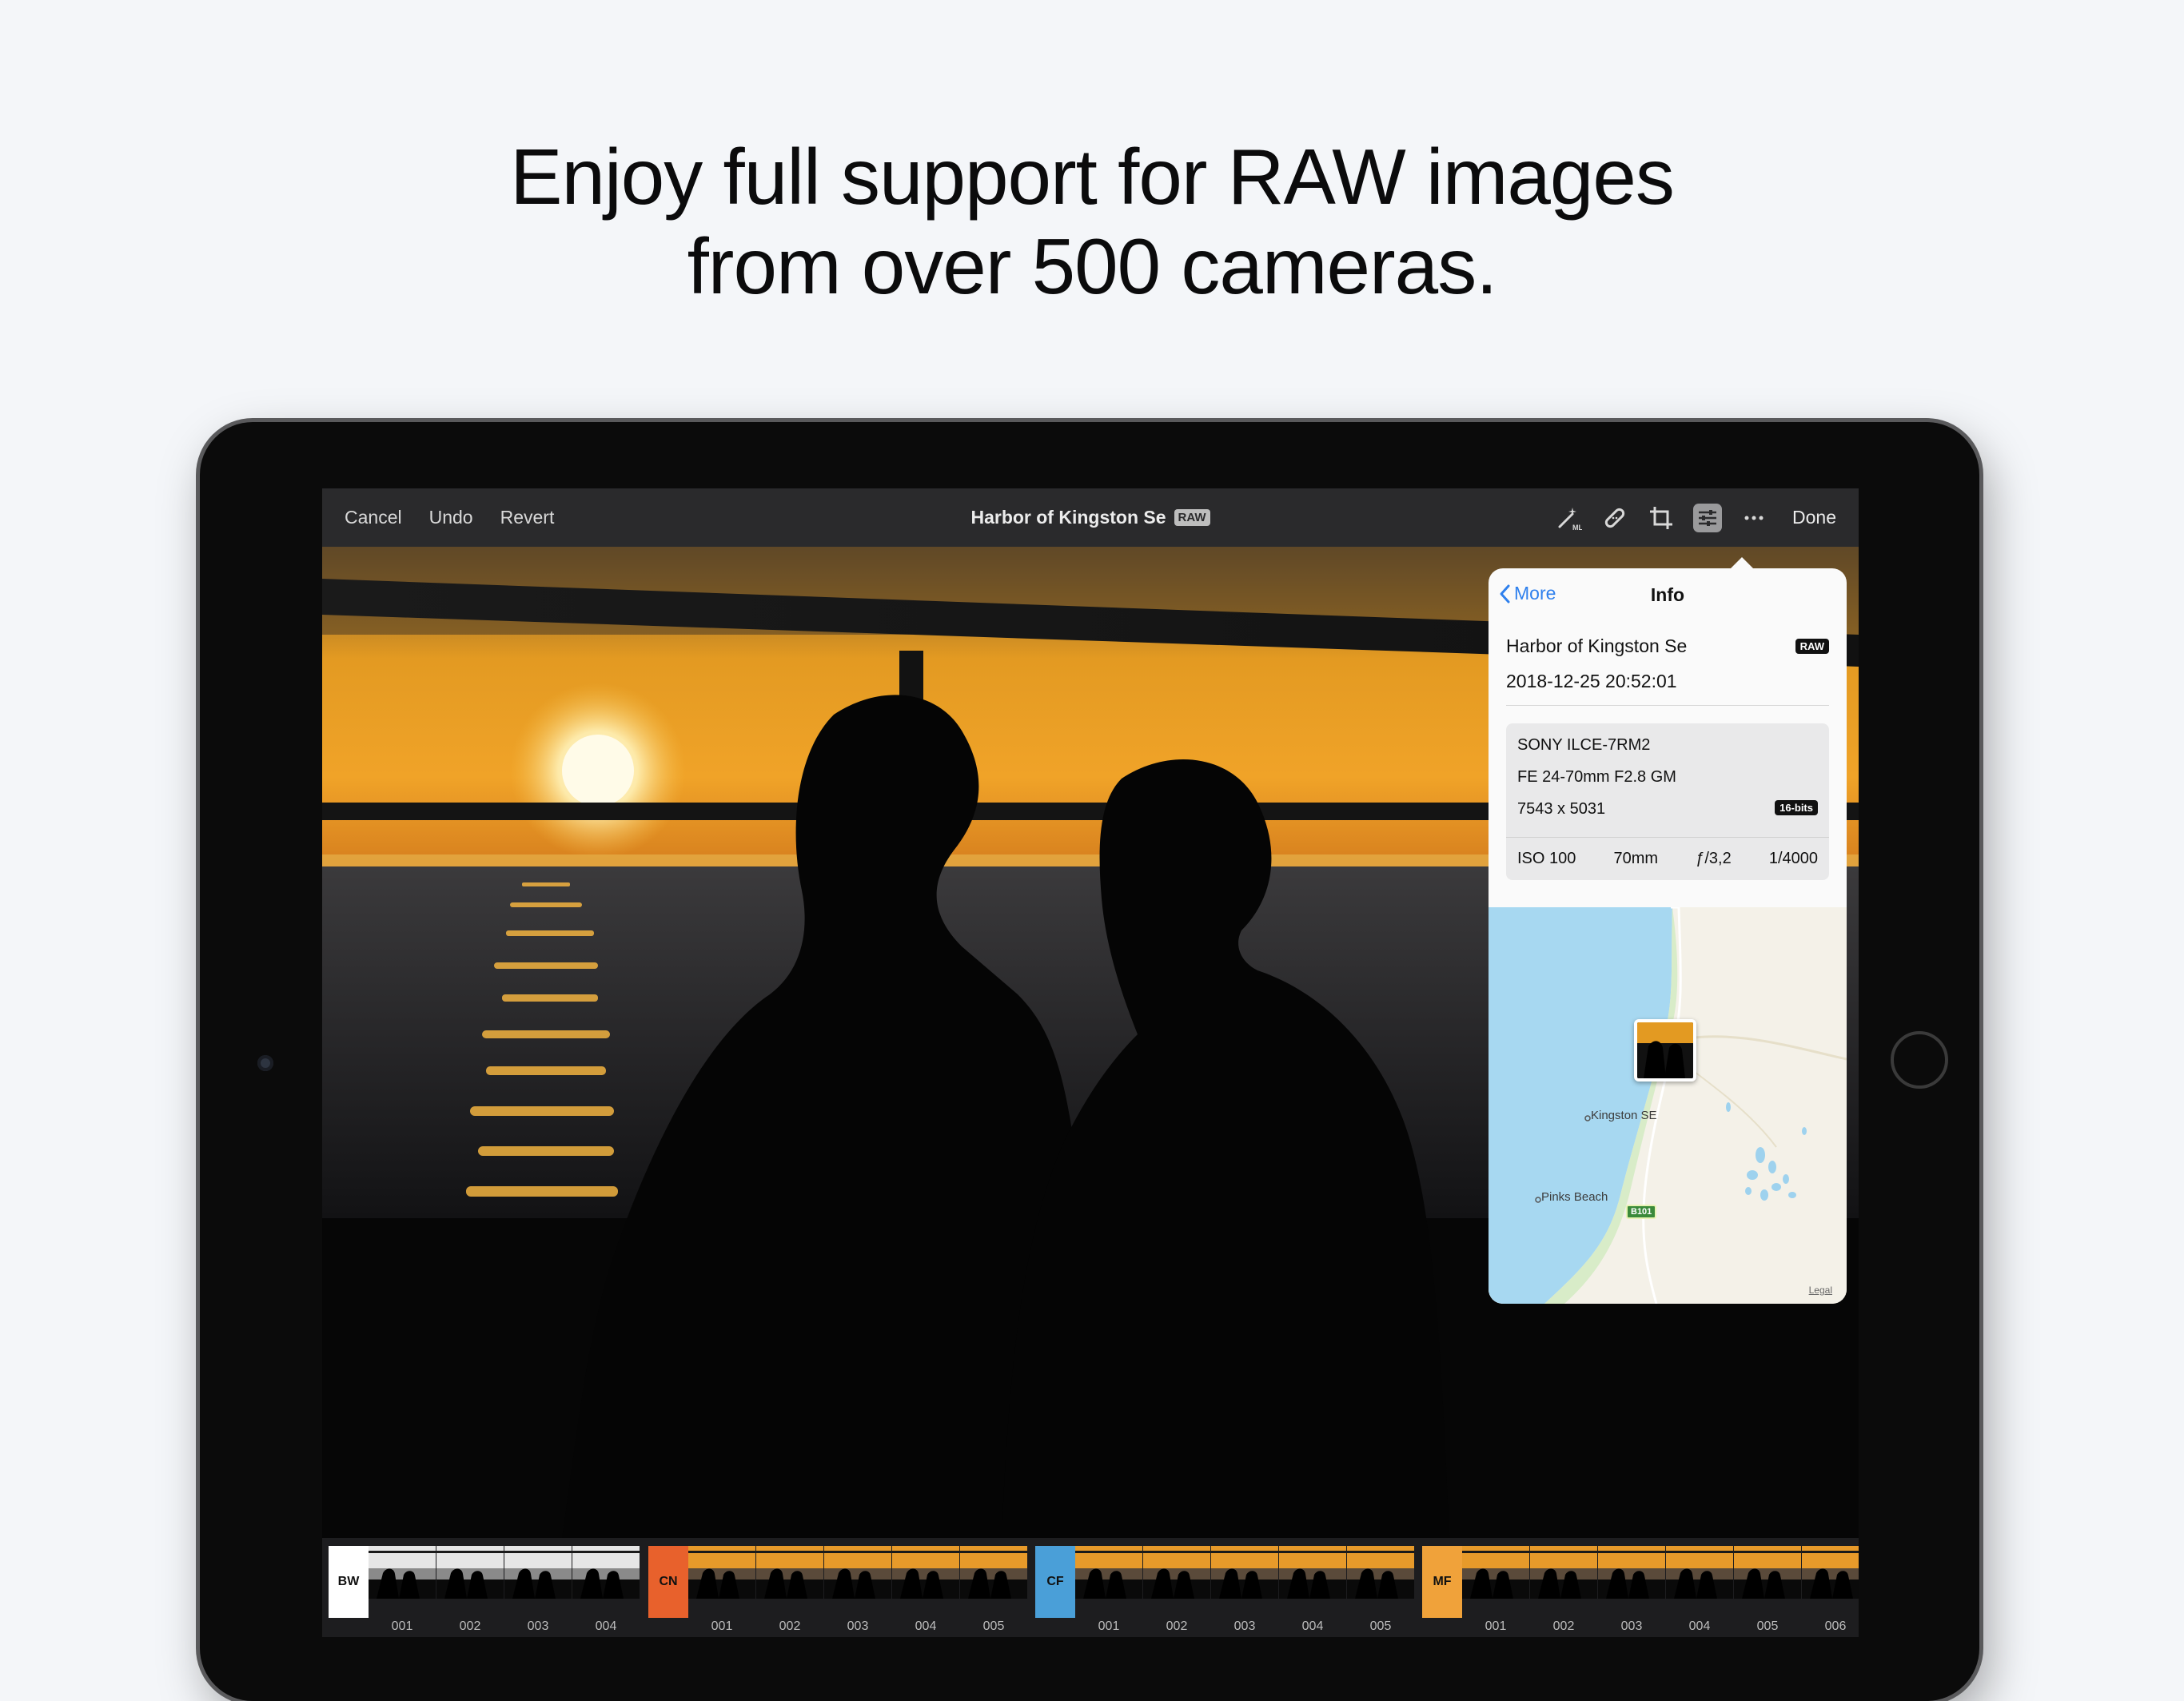  I want to click on image-resolution: 7543 x 5031, so click(1561, 809).